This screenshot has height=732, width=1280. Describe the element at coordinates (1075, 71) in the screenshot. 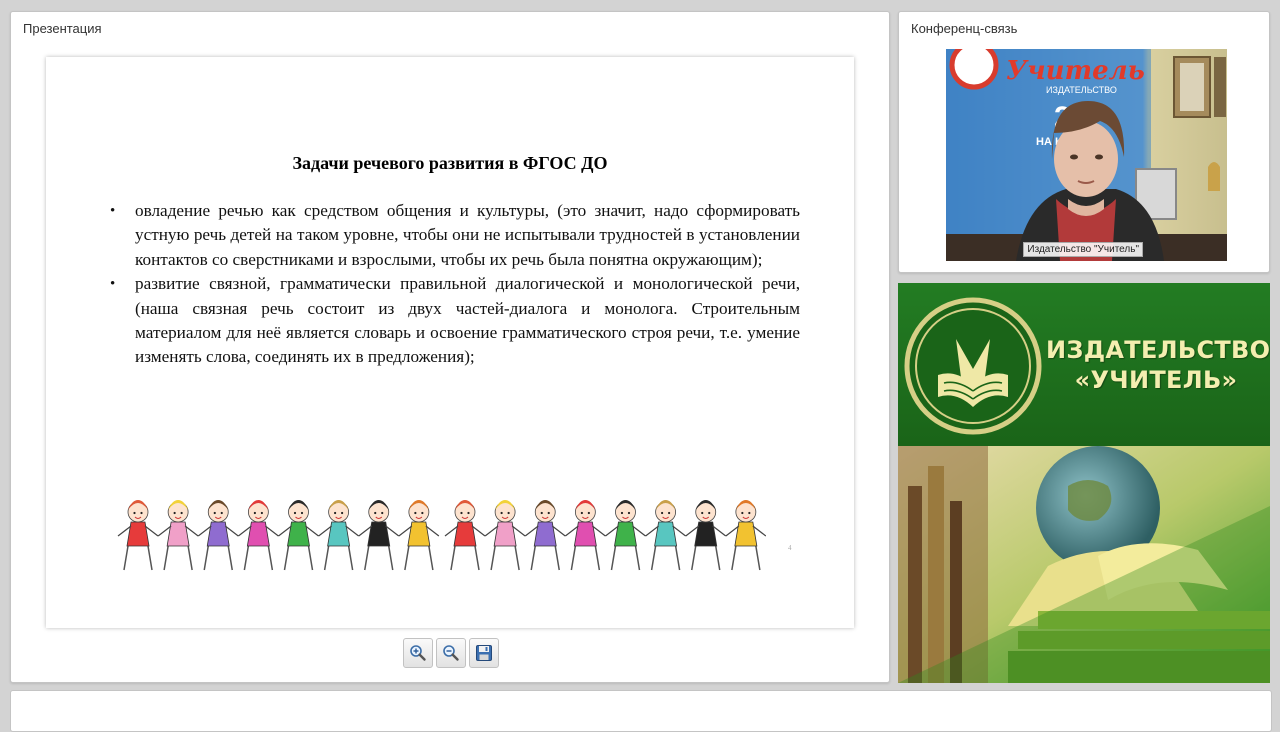

I see `backdrop-sign-text: Учитель` at that location.